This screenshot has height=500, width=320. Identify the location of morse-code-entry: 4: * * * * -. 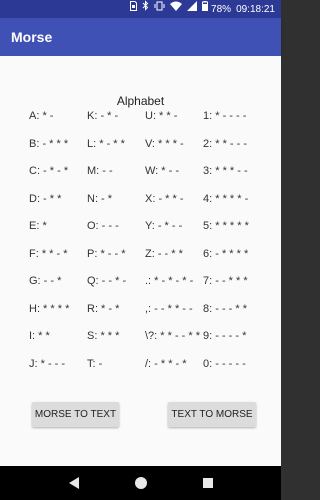
(226, 198).